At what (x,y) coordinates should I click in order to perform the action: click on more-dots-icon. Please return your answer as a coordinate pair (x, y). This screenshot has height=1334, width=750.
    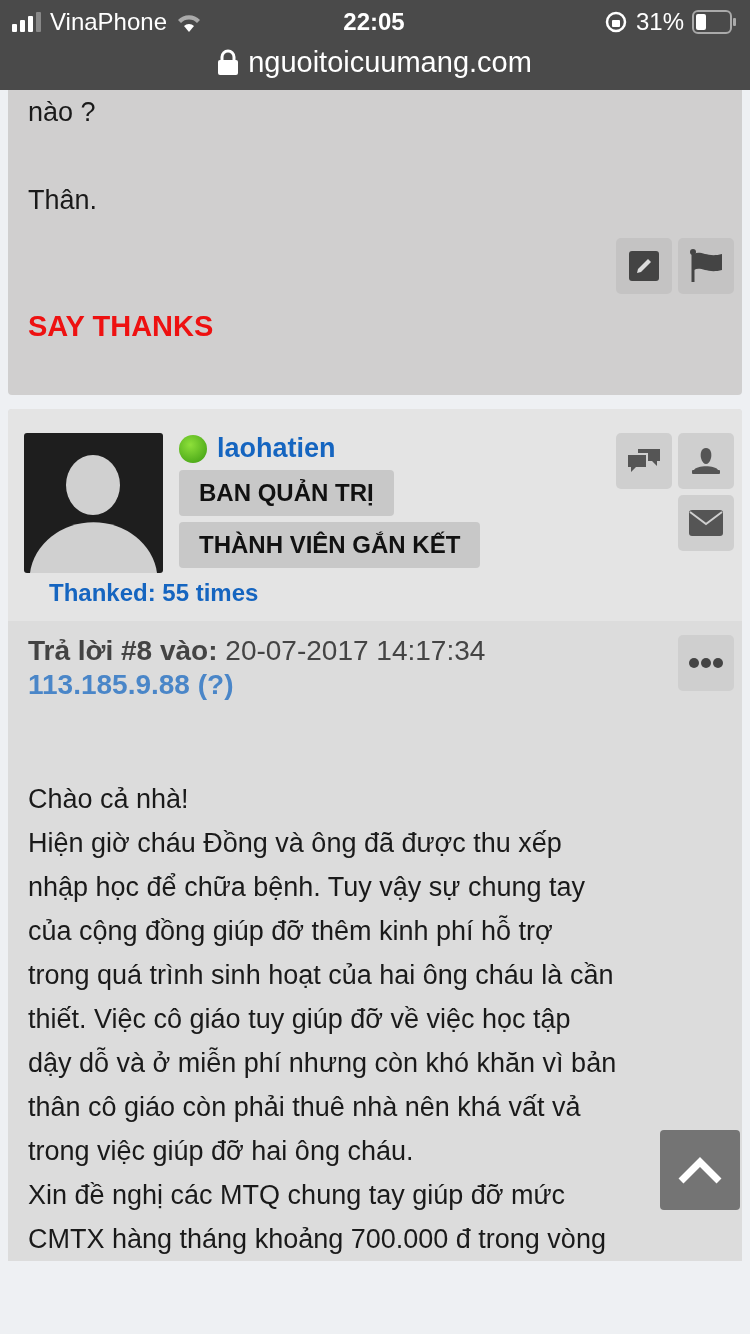
    Looking at the image, I should click on (706, 663).